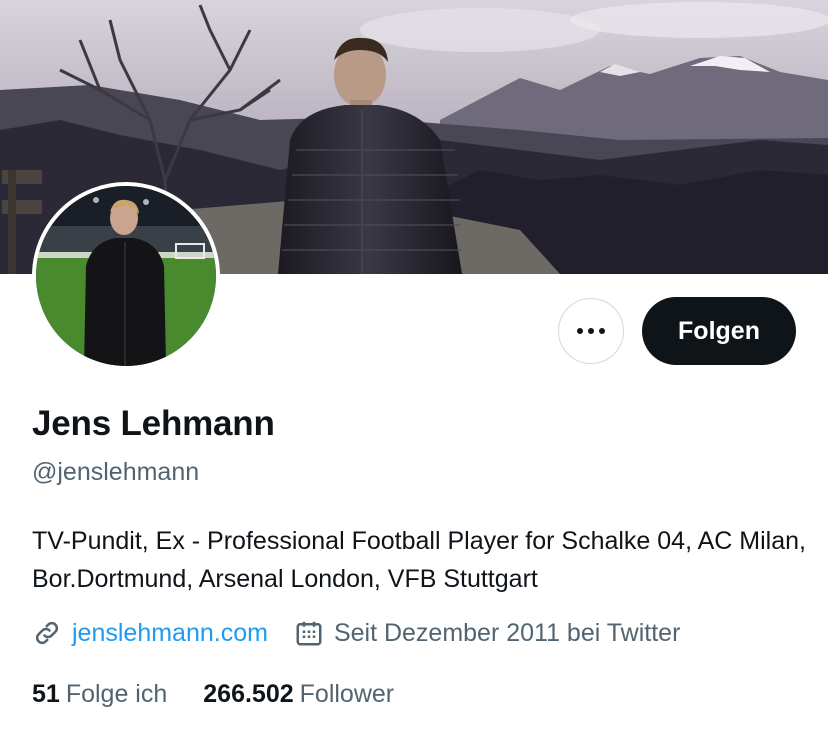 This screenshot has height=732, width=828. I want to click on profile-avatar, so click(126, 276).